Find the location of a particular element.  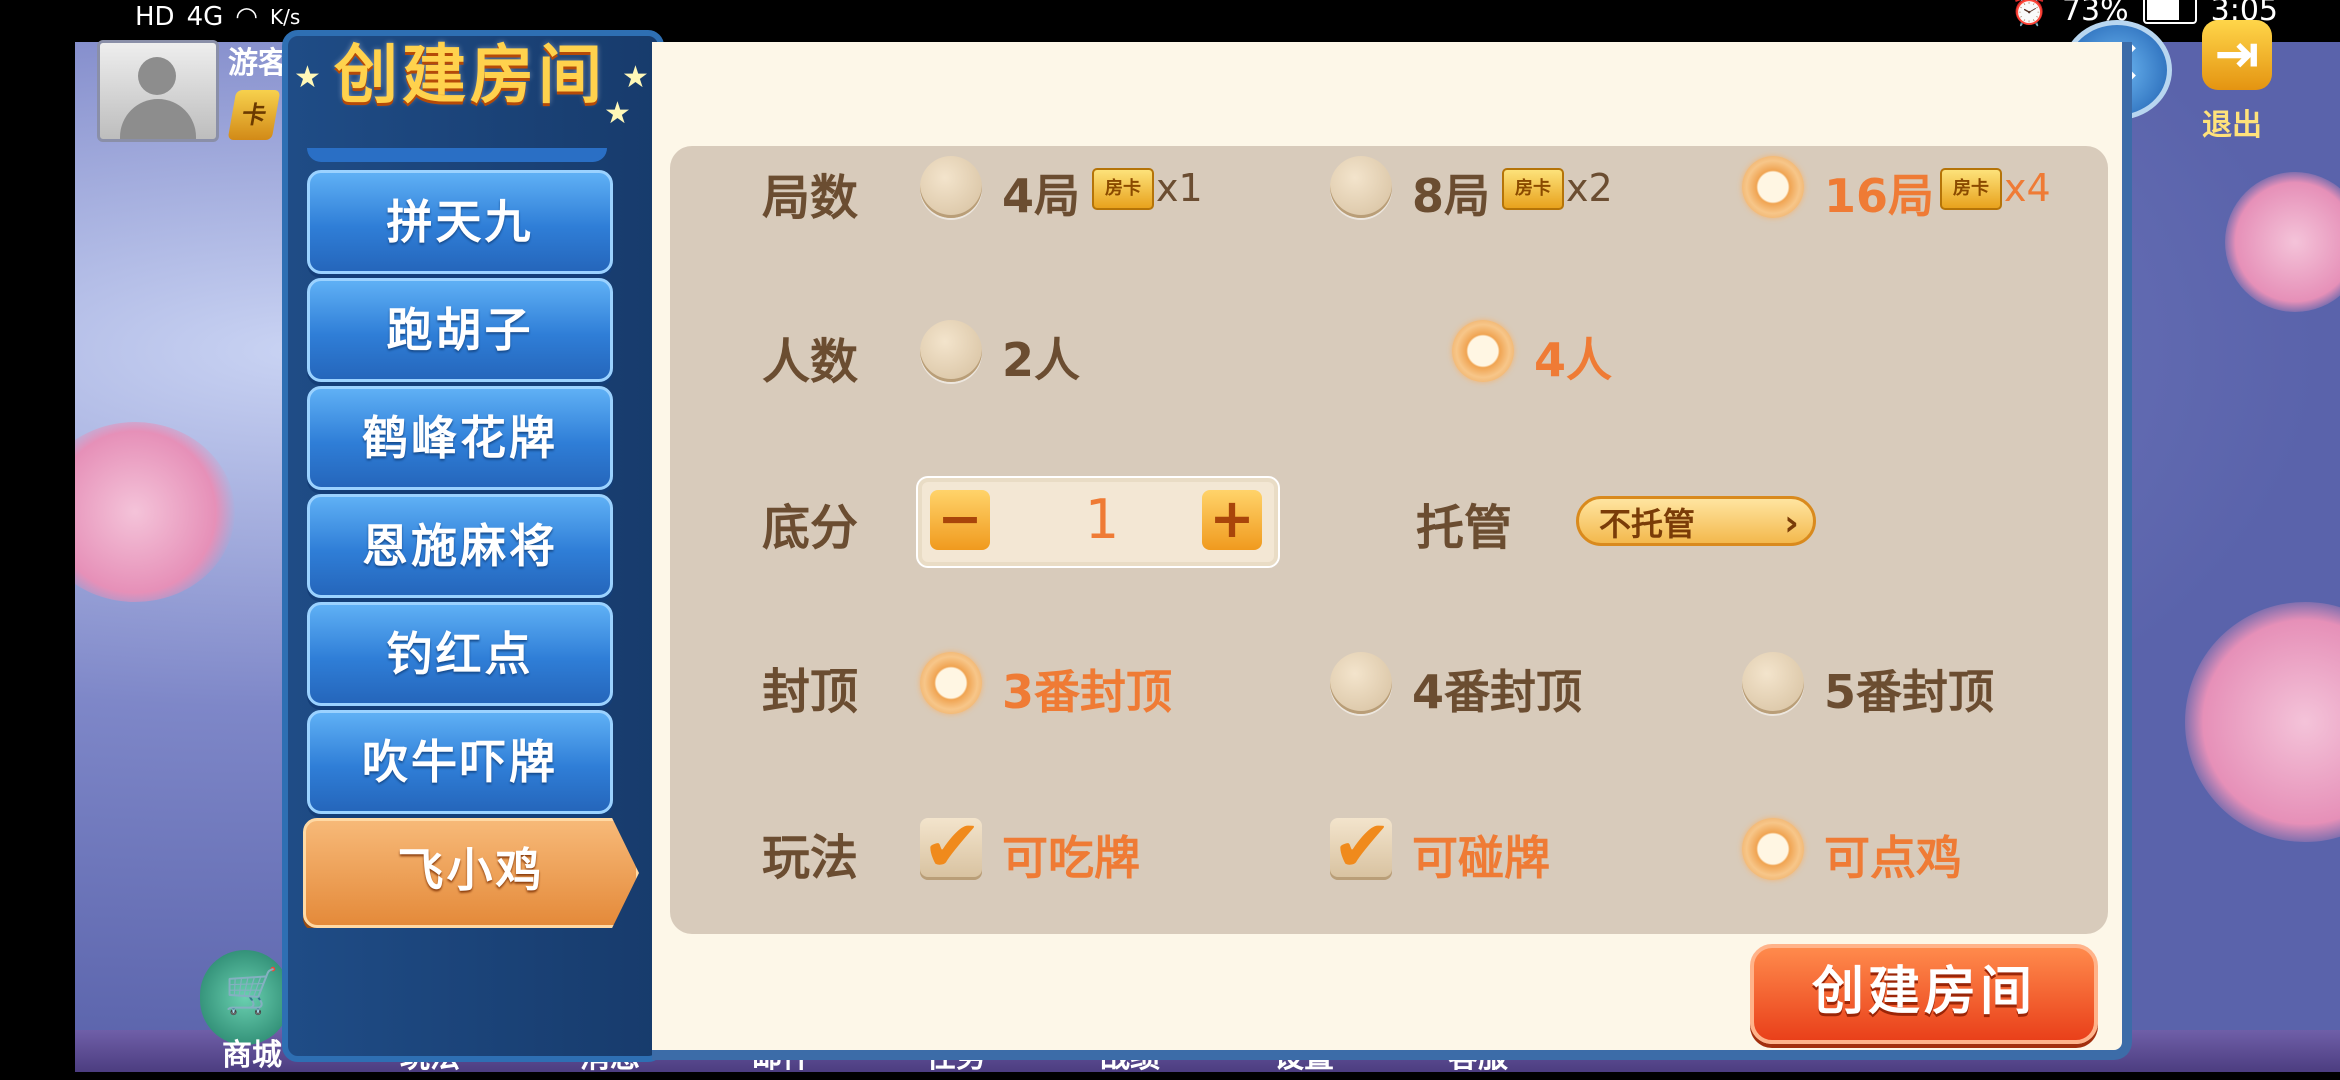

game-list-item: 拼天九 is located at coordinates (460, 222).